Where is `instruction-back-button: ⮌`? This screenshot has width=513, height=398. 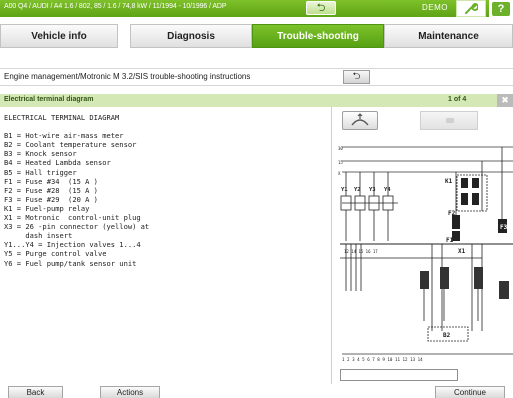 instruction-back-button: ⮌ is located at coordinates (356, 77).